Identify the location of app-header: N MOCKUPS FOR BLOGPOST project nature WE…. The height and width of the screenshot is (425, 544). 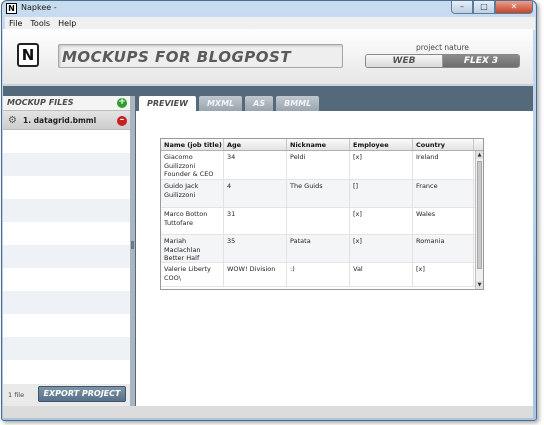
(268, 57).